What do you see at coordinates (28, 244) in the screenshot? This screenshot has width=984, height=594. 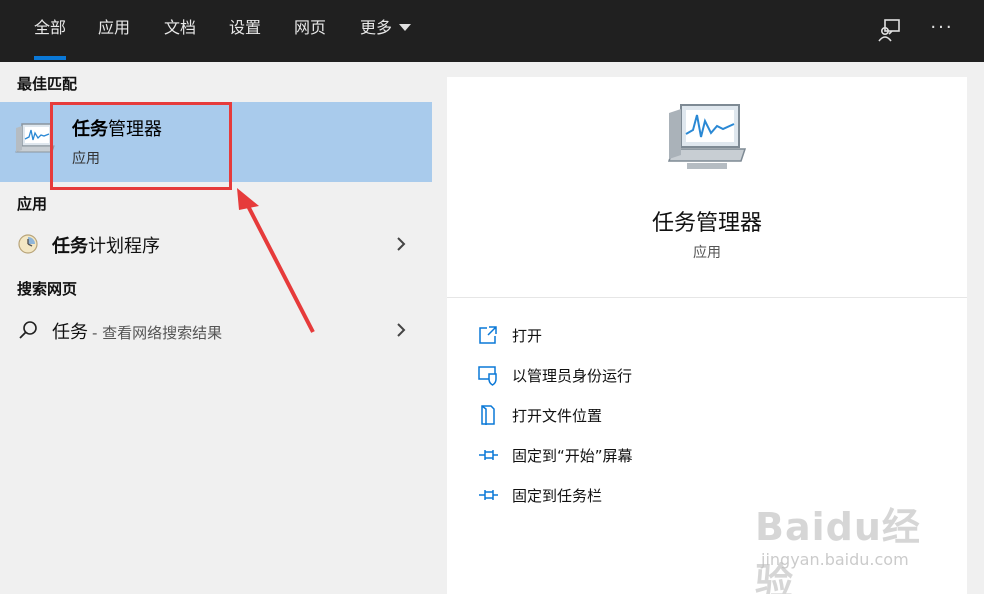 I see `task-scheduler-icon` at bounding box center [28, 244].